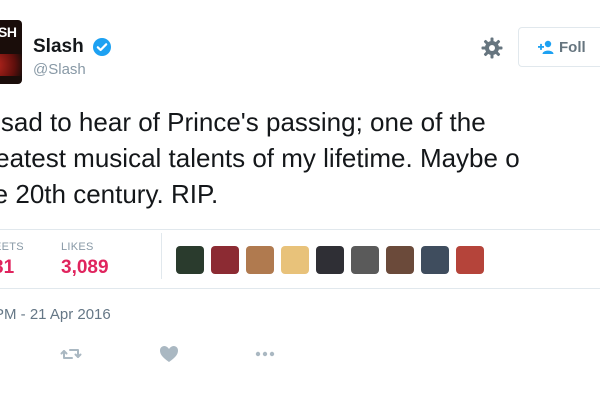 The image size is (600, 400). What do you see at coordinates (77, 247) in the screenshot?
I see `likes-label: LIKES` at bounding box center [77, 247].